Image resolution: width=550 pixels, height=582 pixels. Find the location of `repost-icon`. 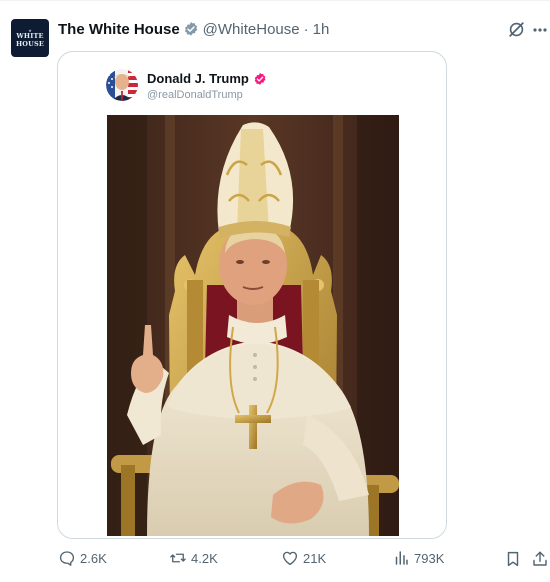

repost-icon is located at coordinates (178, 558).